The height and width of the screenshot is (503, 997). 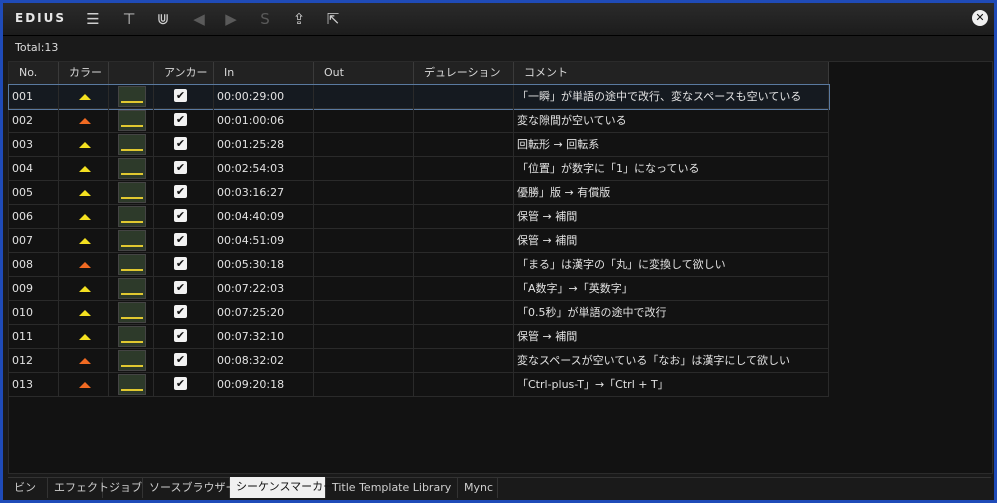 I want to click on cell-comment: 「一瞬」が単語の途中で改行、変なスペースも空いている, so click(x=671, y=96).